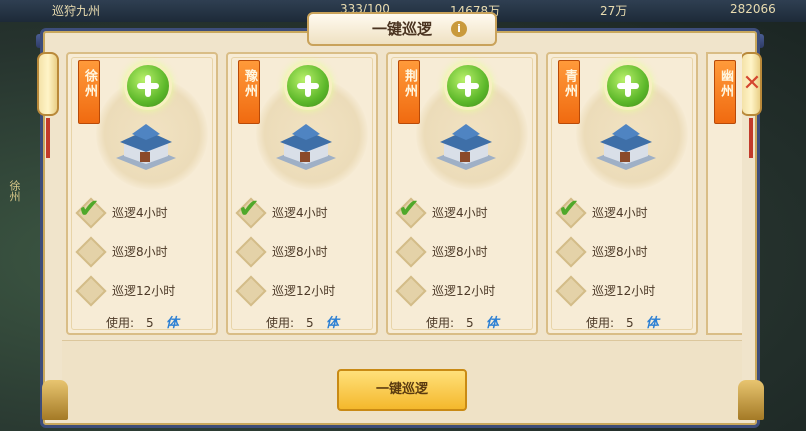  I want to click on close-button: ✕, so click(752, 84).